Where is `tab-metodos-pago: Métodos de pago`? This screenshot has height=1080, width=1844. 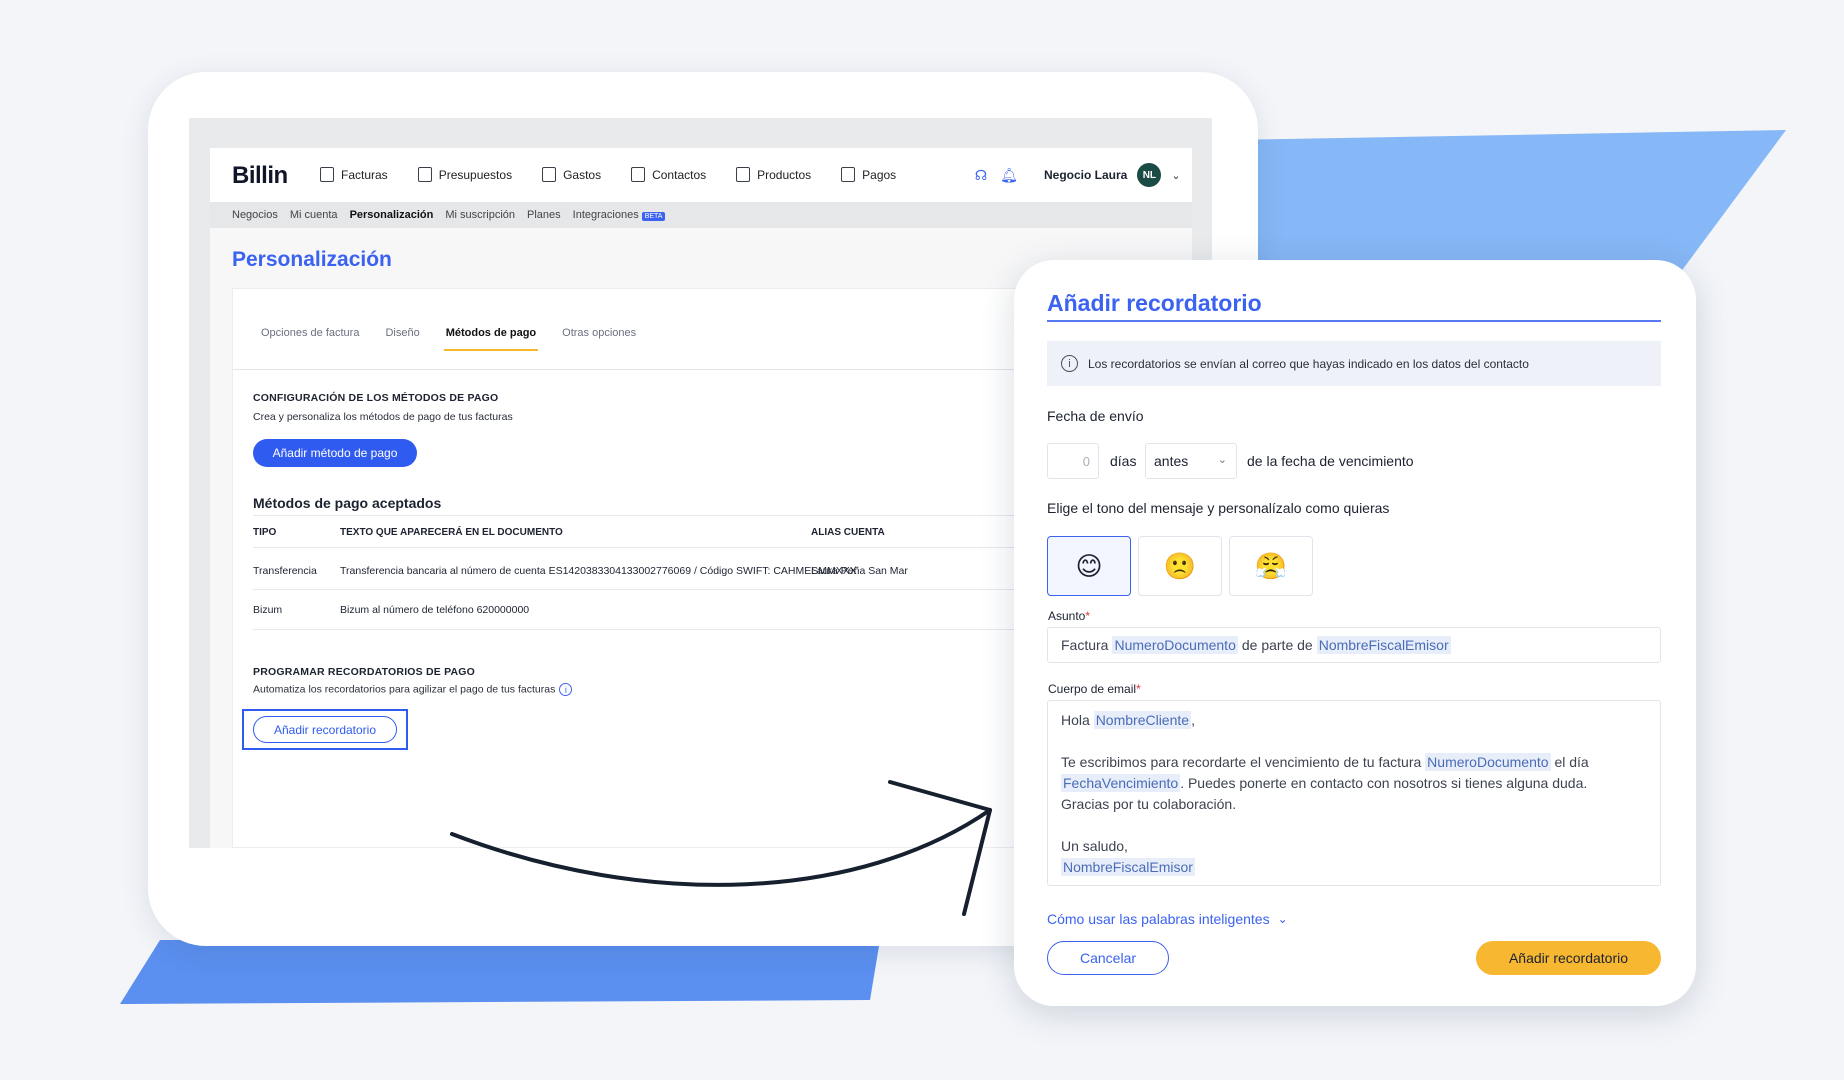
tab-metodos-pago: Métodos de pago is located at coordinates (491, 339).